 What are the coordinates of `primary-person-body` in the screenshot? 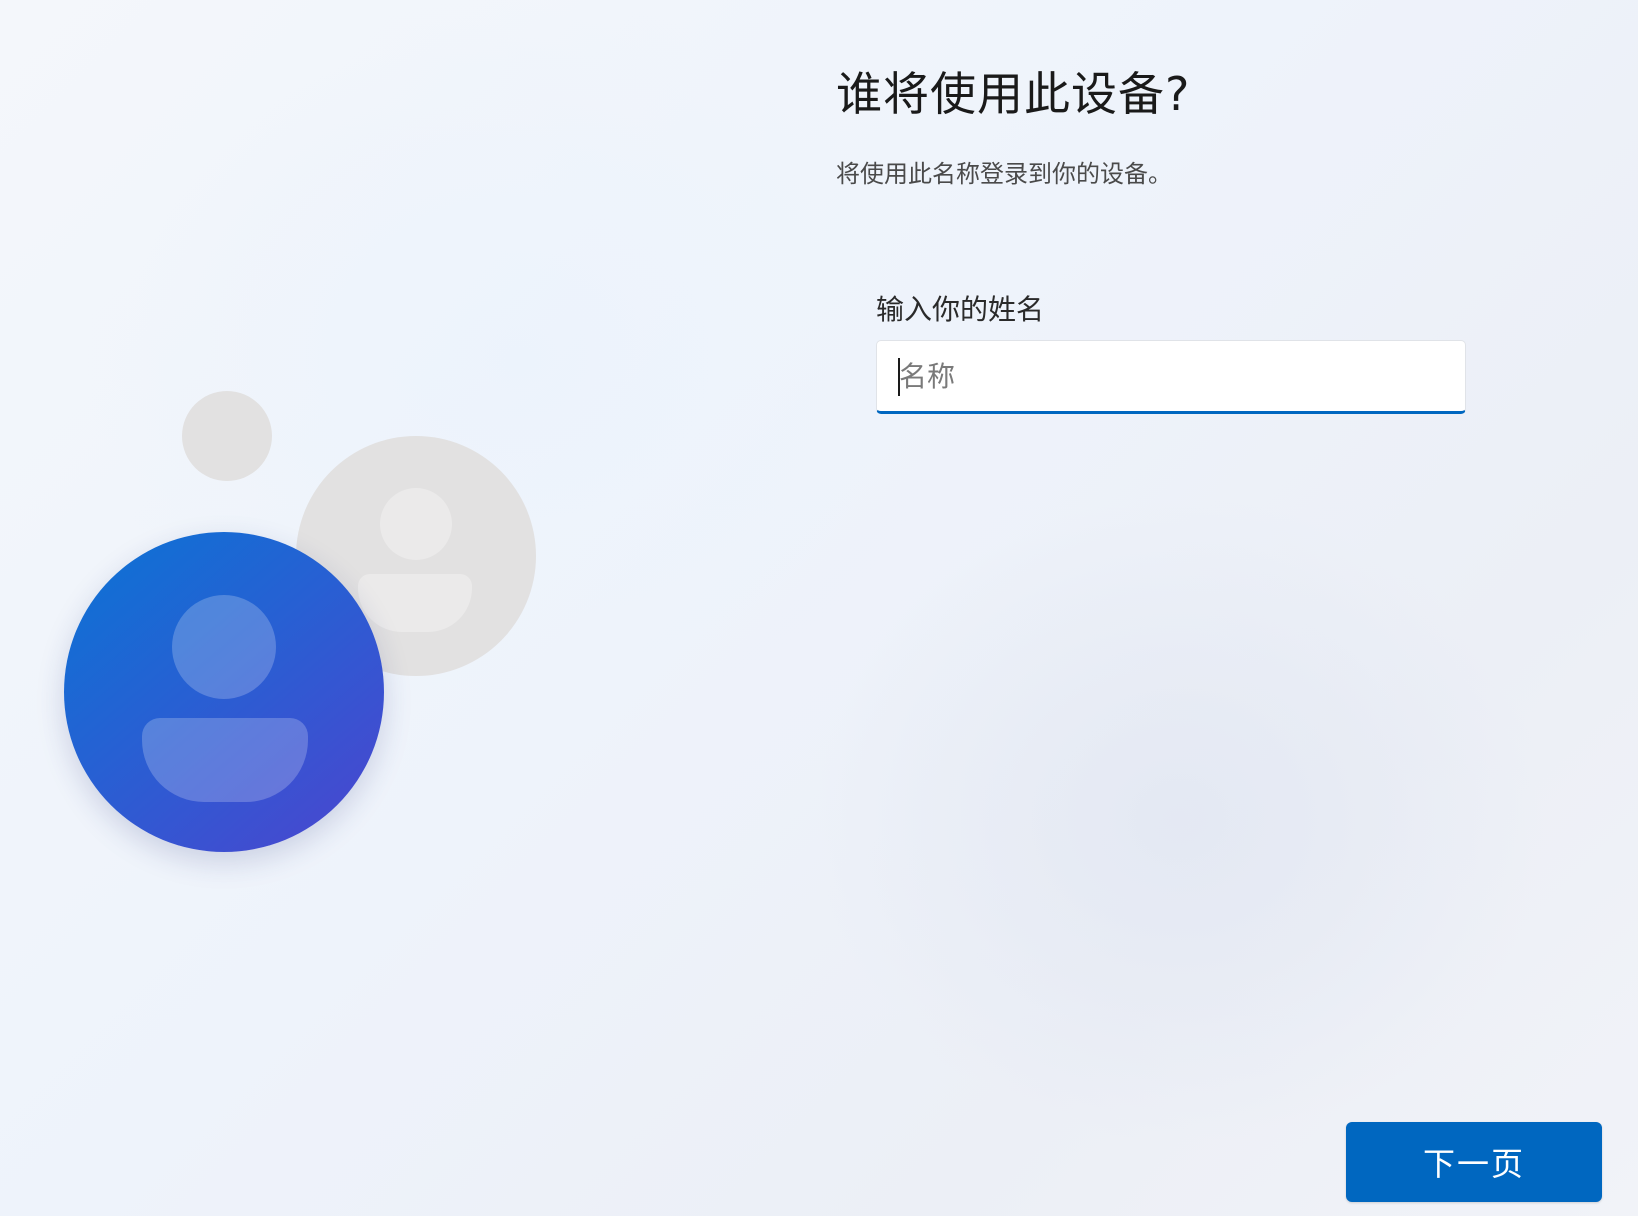 It's located at (225, 760).